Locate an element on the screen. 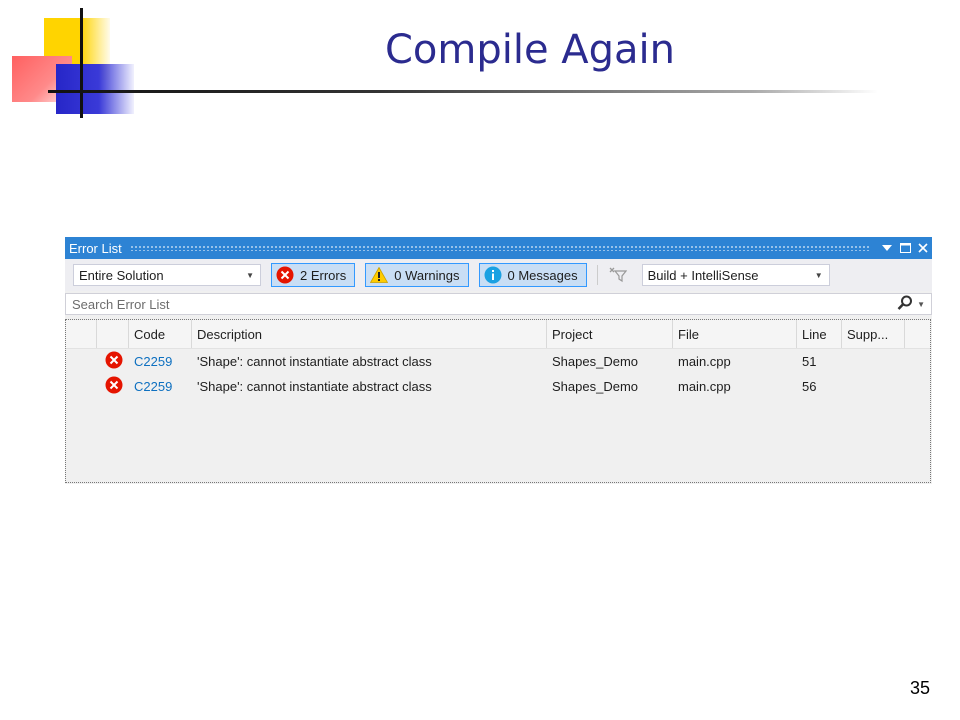 Image resolution: width=960 pixels, height=720 pixels. messages-filter-button: 0 Messages is located at coordinates (532, 275).